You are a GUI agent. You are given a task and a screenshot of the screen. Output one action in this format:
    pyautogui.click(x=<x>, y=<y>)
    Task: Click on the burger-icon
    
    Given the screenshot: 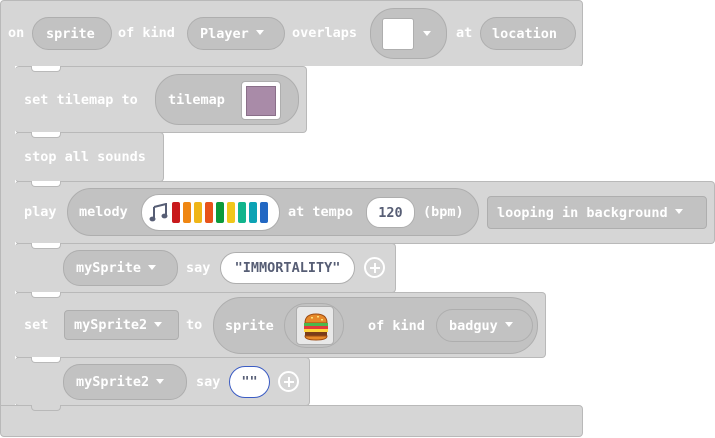 What is the action you would take?
    pyautogui.click(x=316, y=327)
    